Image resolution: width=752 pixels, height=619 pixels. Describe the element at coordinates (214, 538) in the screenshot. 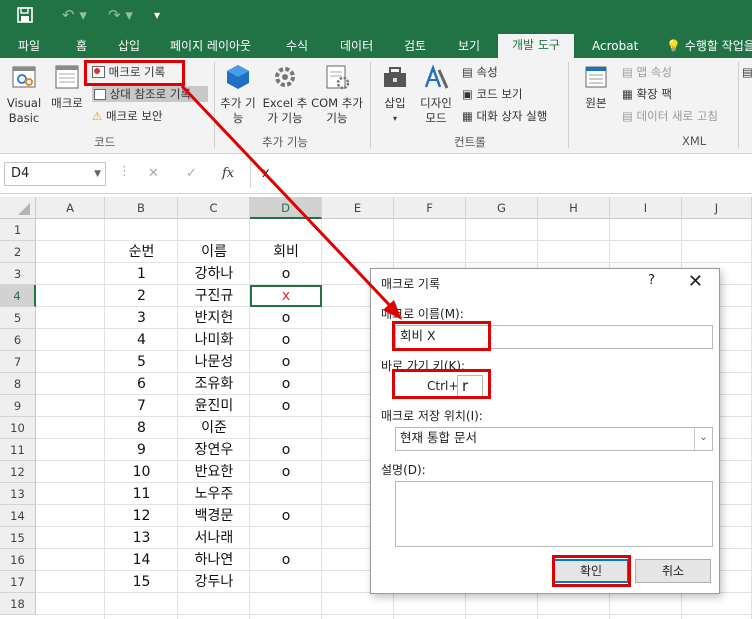

I see `cell-name: 서나래` at that location.